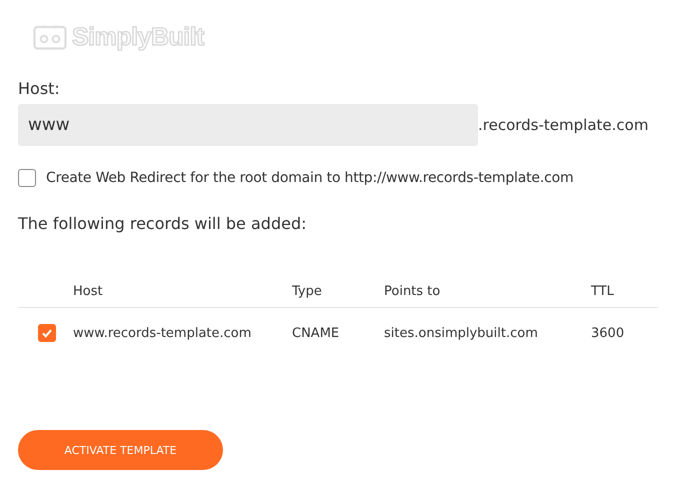  I want to click on redirect-label: Create Web Redirect for the root domain to http://www.records-template.com, so click(310, 178).